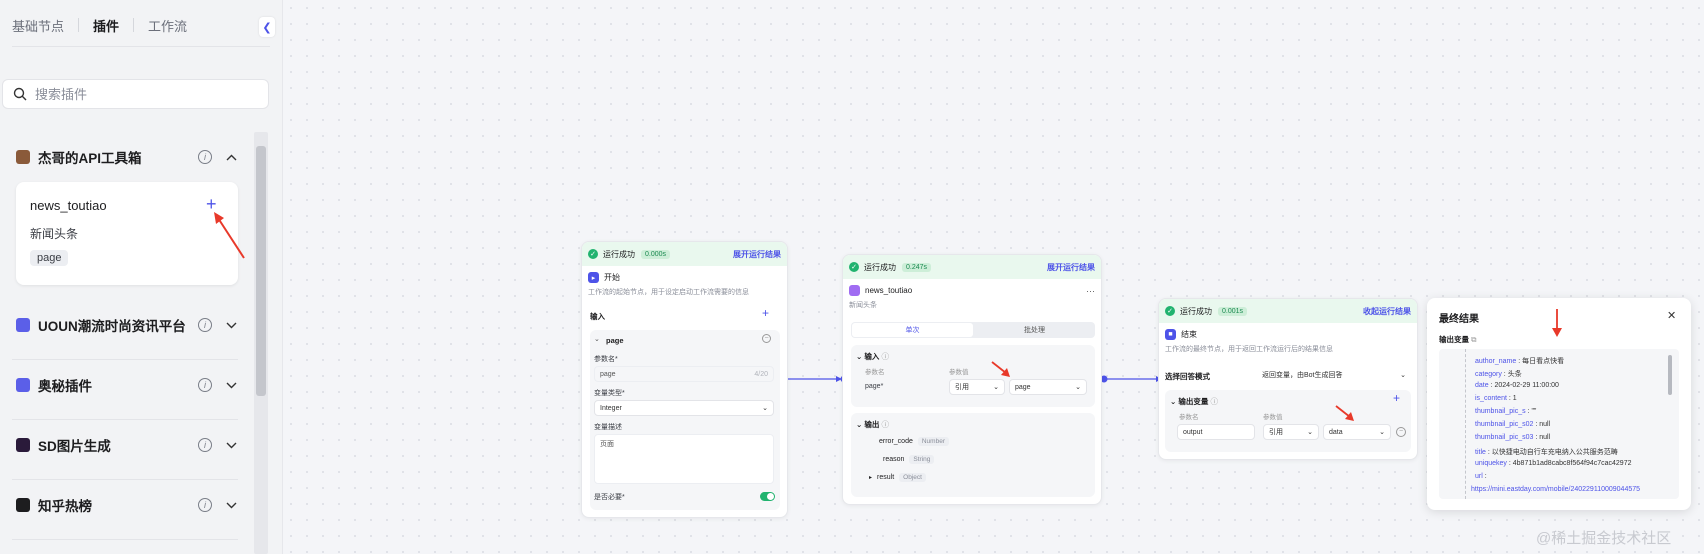 Image resolution: width=1704 pixels, height=554 pixels. I want to click on plugin-group-title: UOUN潮流时尚资讯平台, so click(112, 326).